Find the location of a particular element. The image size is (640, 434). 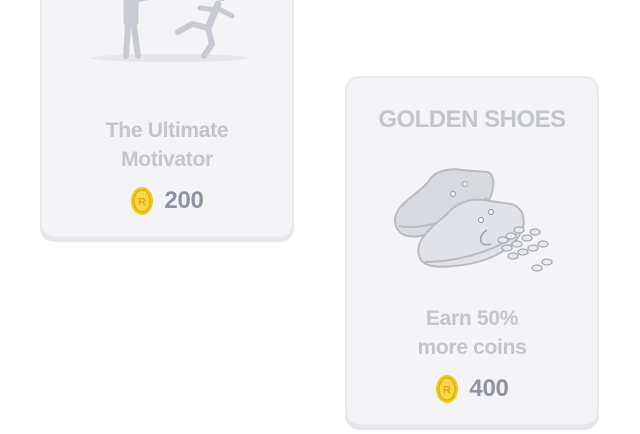

price-value: 200 is located at coordinates (184, 200).